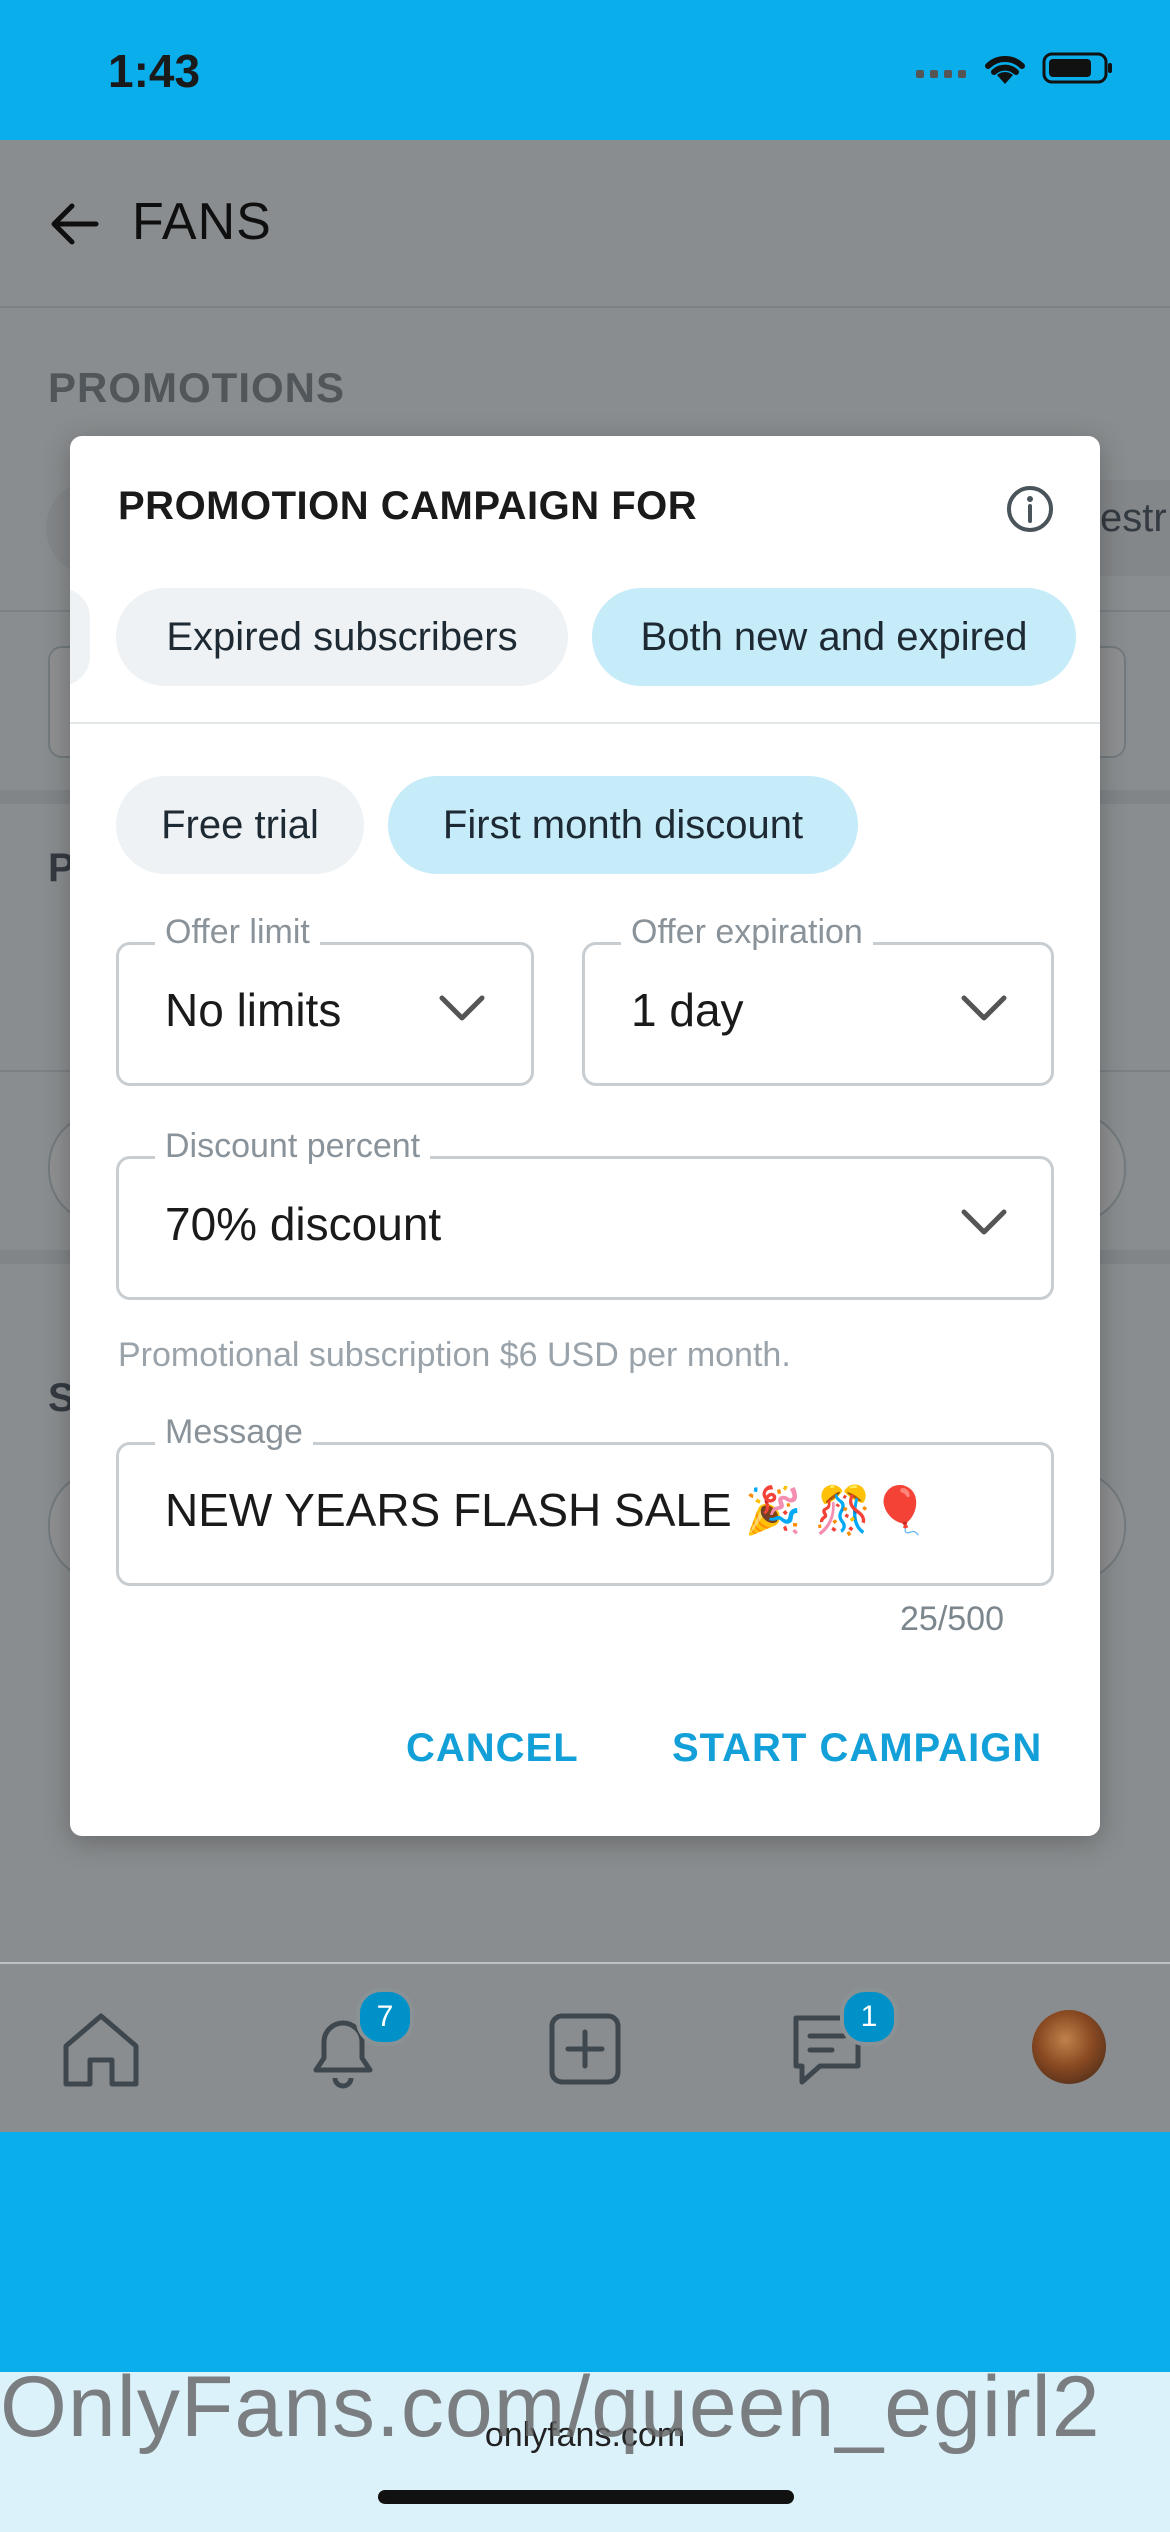 The image size is (1170, 2532). I want to click on message-label: Message, so click(234, 1432).